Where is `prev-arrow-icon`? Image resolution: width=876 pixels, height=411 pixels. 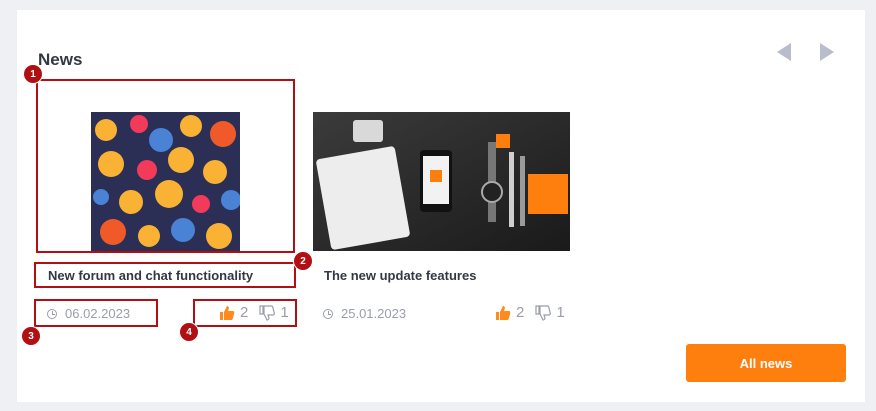
prev-arrow-icon is located at coordinates (784, 52).